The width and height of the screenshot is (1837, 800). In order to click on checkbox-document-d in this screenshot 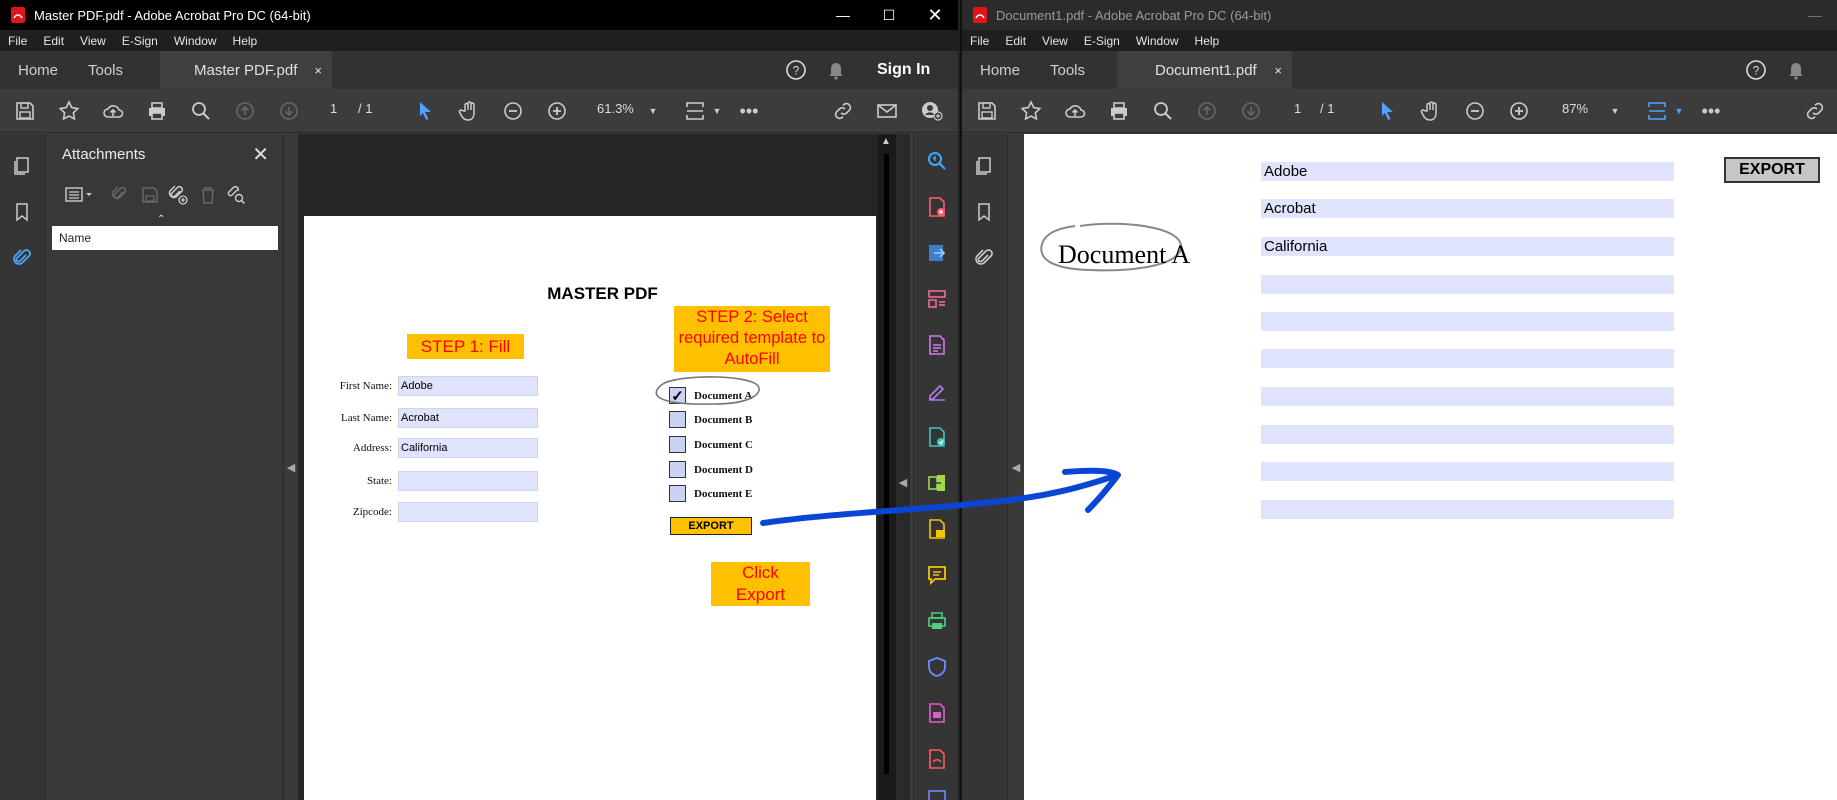, I will do `click(677, 469)`.